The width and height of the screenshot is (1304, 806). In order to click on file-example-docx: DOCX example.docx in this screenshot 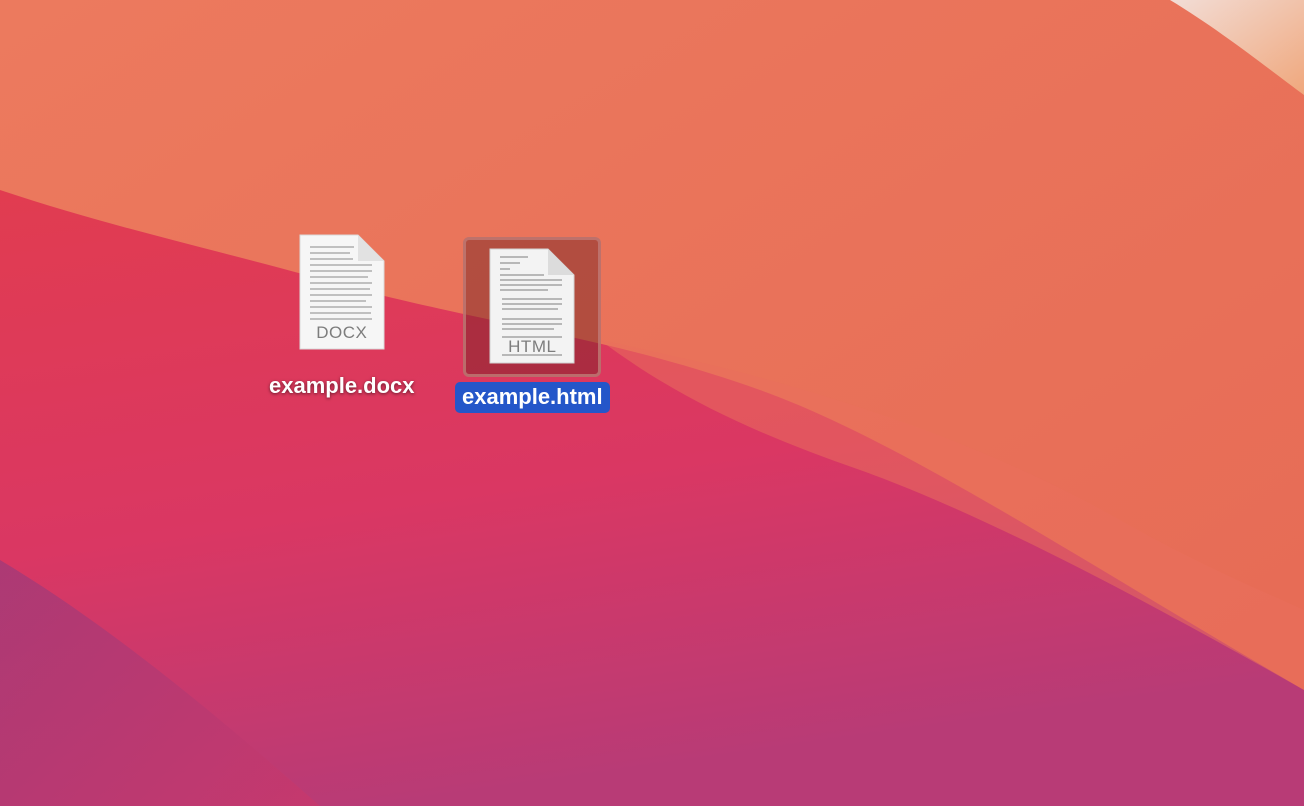, I will do `click(342, 317)`.